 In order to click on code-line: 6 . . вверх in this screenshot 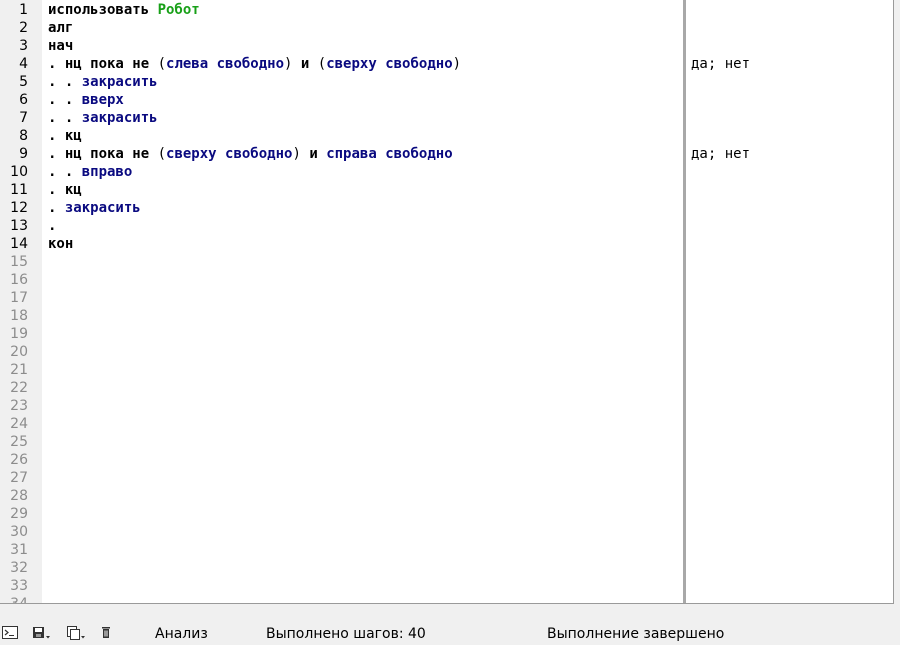, I will do `click(342, 100)`.